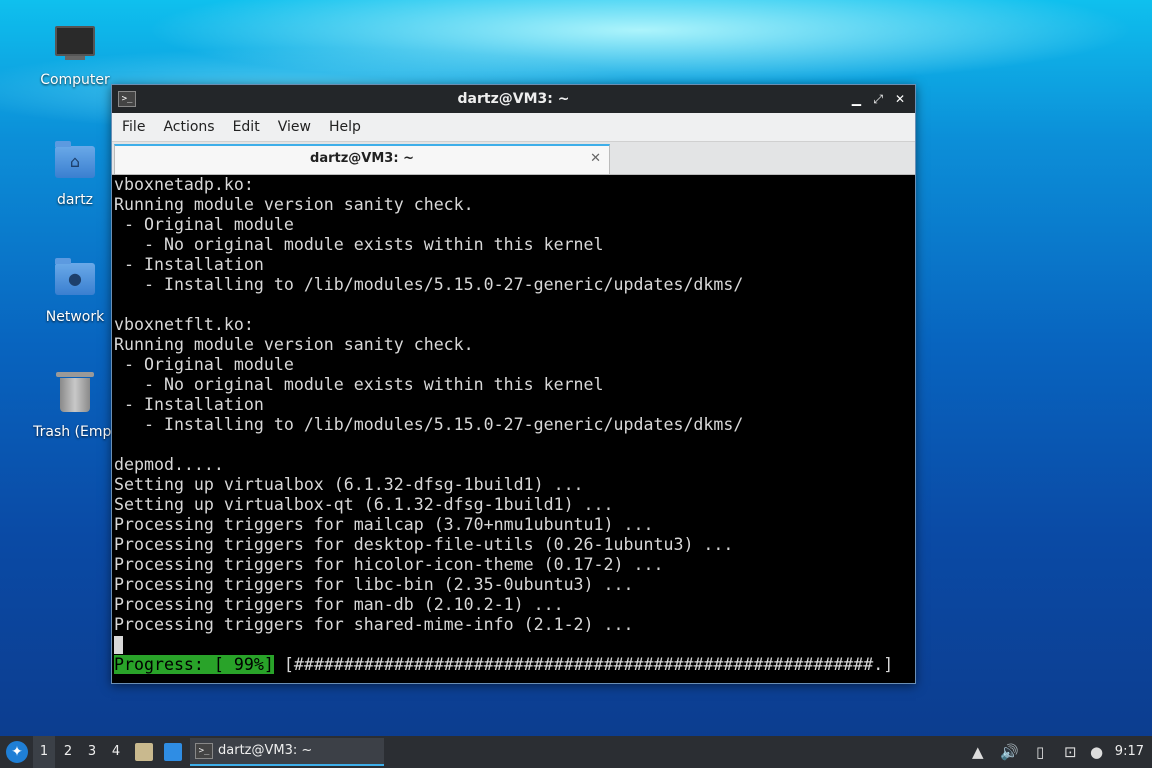 This screenshot has height=768, width=1152. Describe the element at coordinates (133, 127) in the screenshot. I see `menu-file: File` at that location.